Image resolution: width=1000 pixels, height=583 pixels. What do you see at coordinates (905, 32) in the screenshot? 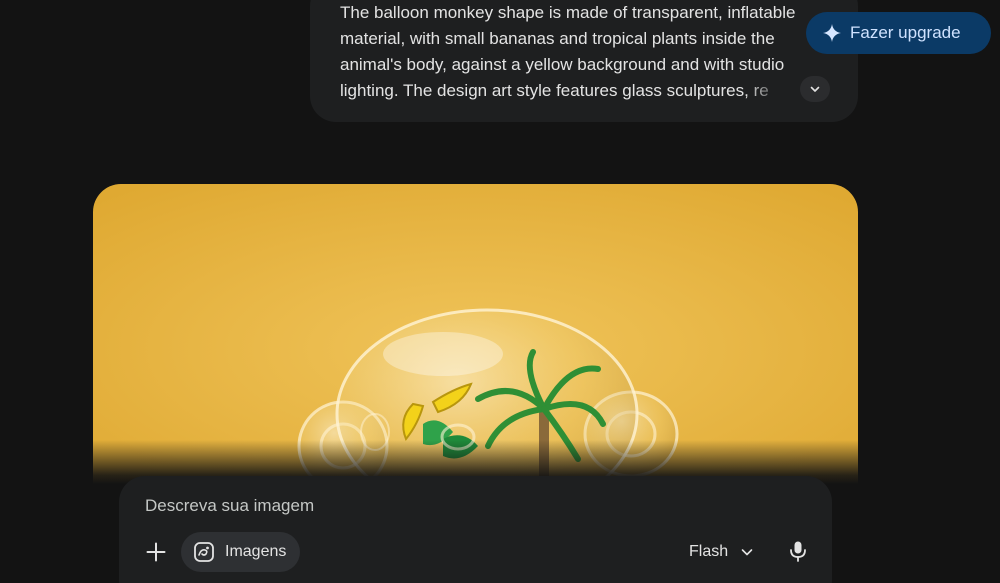
I see `upgrade-label: Fazer upgrade` at bounding box center [905, 32].